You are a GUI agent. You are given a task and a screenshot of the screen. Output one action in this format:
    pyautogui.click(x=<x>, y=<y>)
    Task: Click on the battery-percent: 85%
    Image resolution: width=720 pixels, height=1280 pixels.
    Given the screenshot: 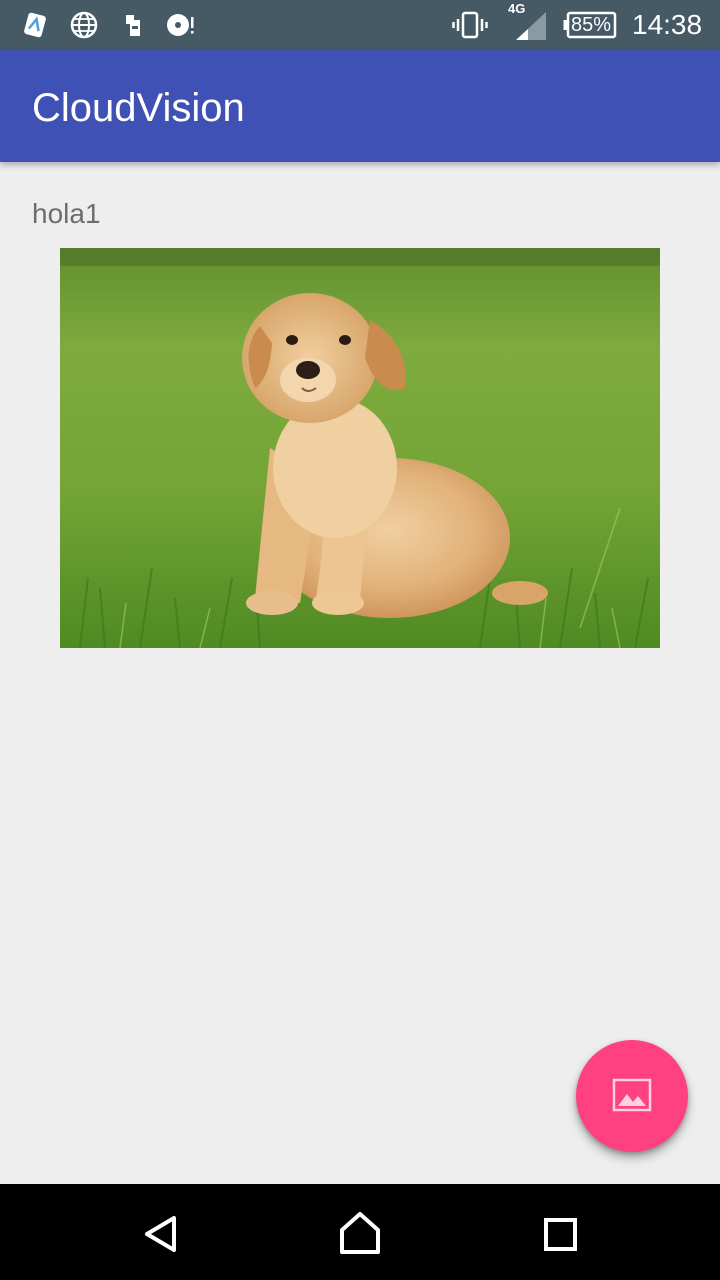 What is the action you would take?
    pyautogui.click(x=591, y=25)
    